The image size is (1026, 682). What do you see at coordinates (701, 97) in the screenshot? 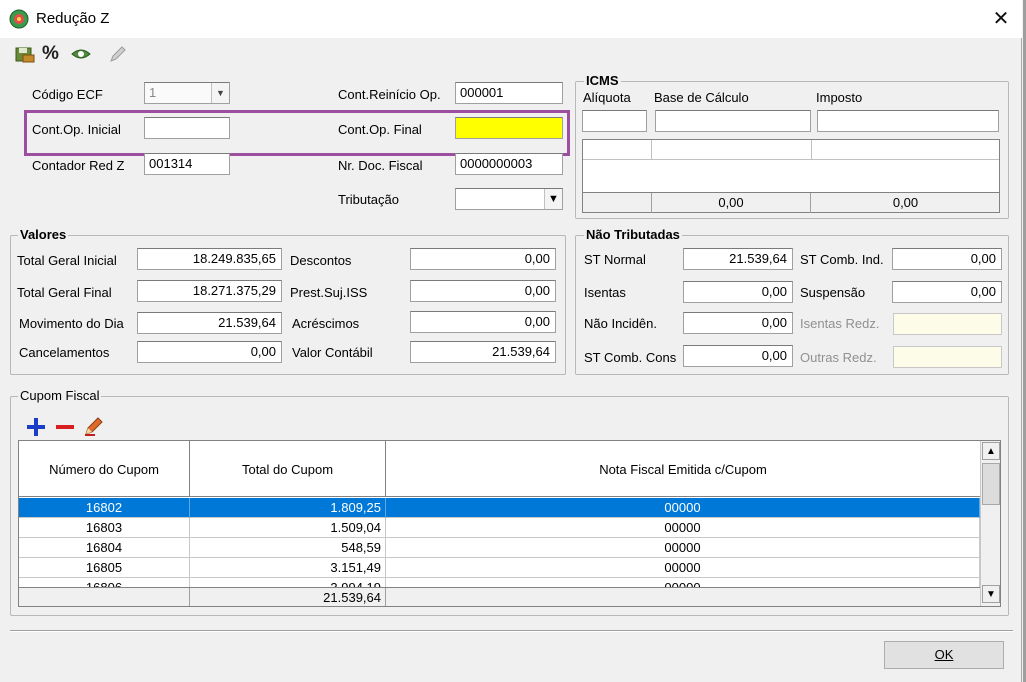
I see `base-calculo-label: Base de Cálculo` at bounding box center [701, 97].